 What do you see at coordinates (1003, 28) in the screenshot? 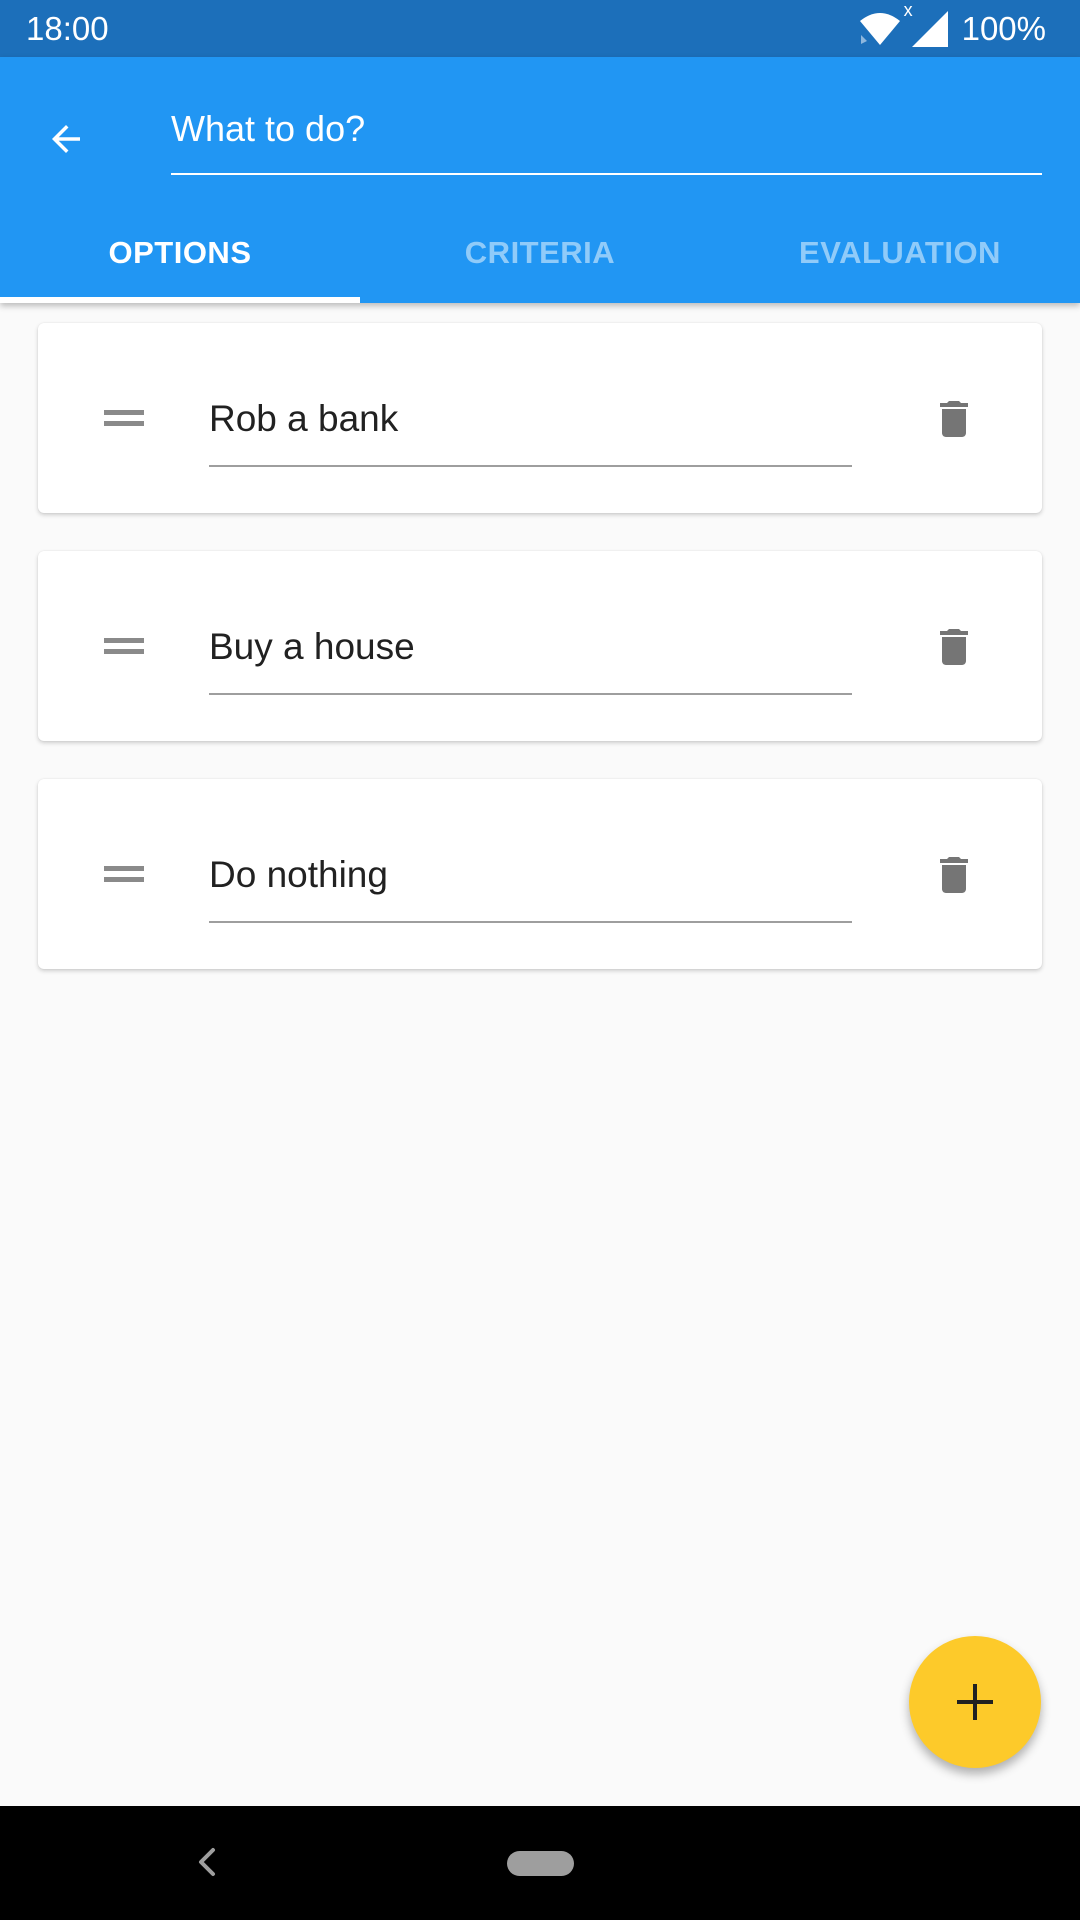
I see `battery-level: 100%` at bounding box center [1003, 28].